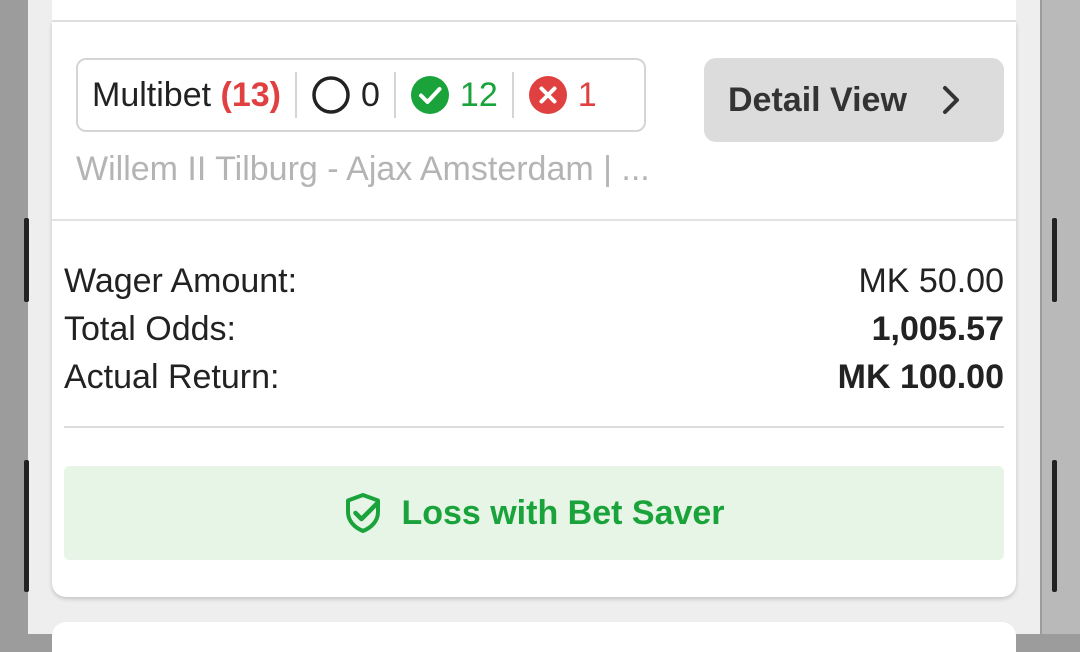 Image resolution: width=1080 pixels, height=652 pixels. I want to click on bet-saver-status: Loss with Bet Saver, so click(534, 513).